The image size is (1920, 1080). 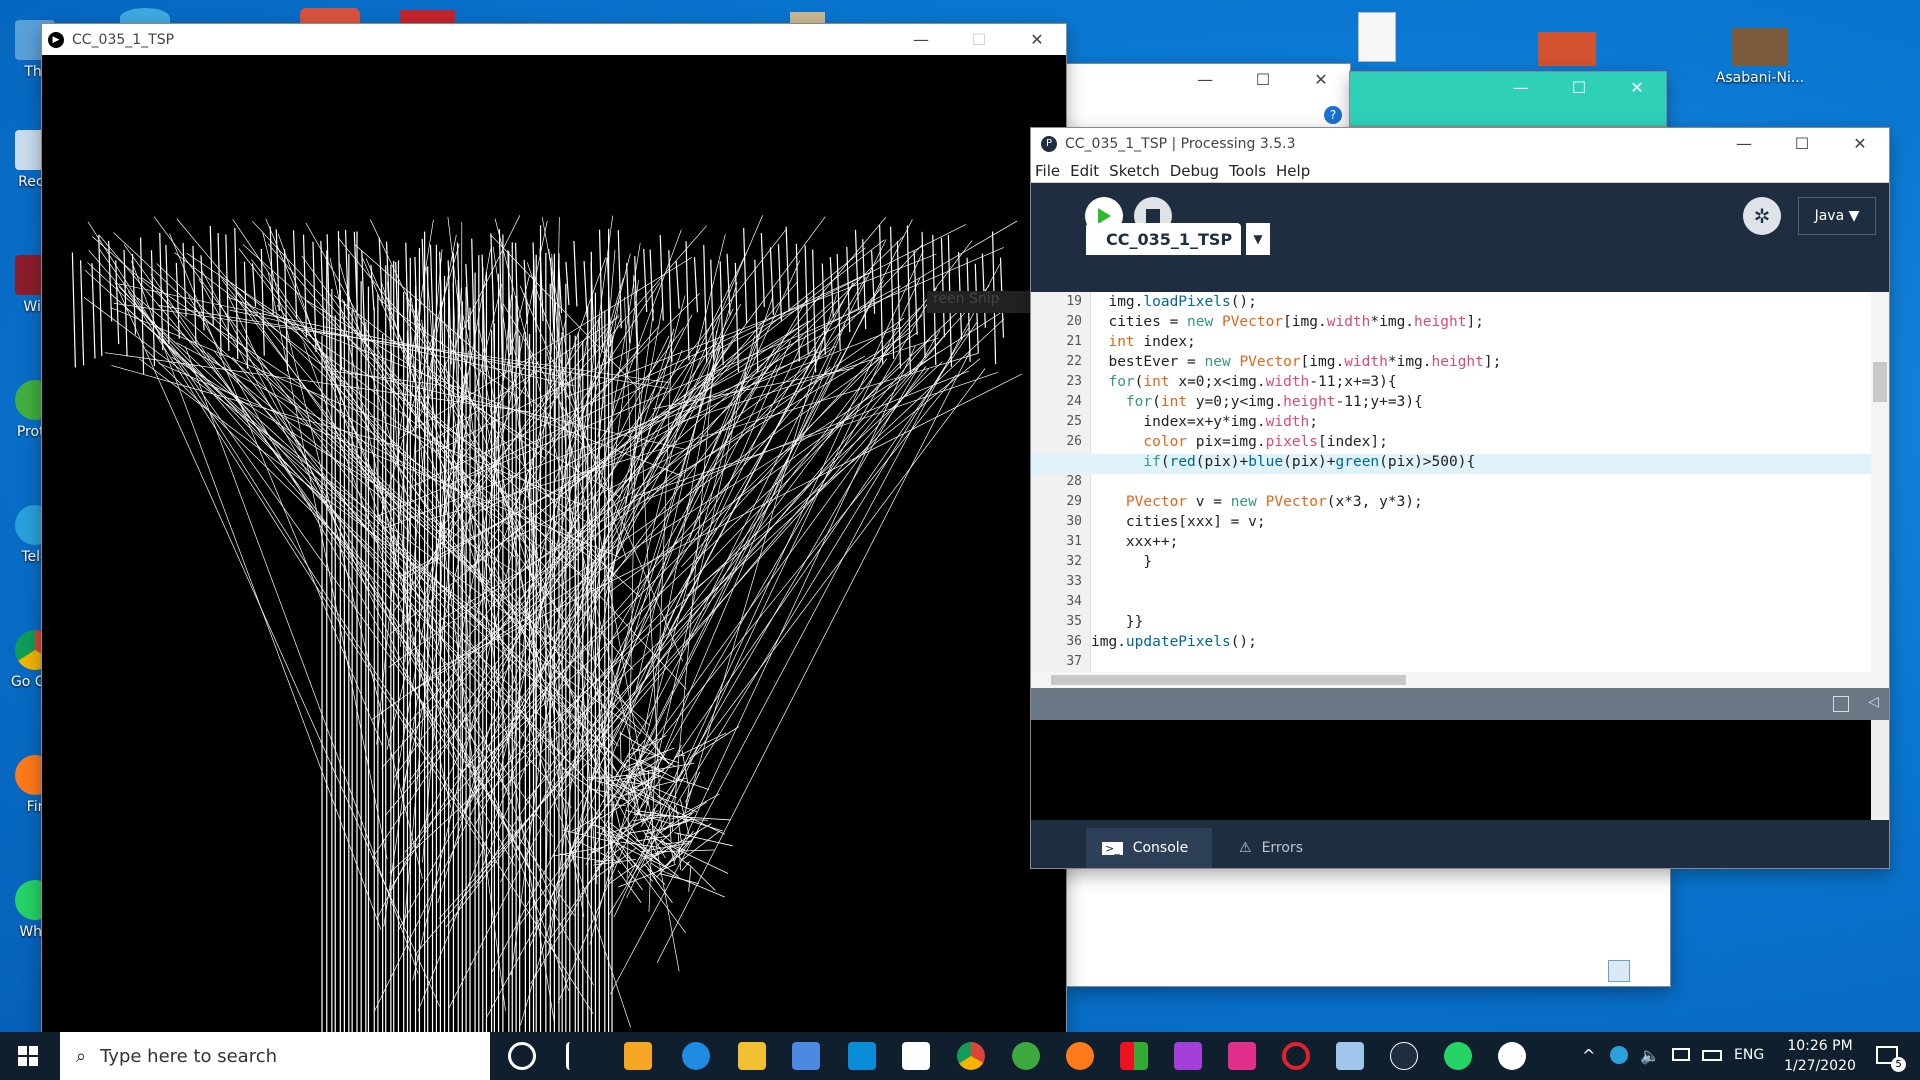 I want to click on firefox-taskbar-icon, so click(x=1080, y=1056).